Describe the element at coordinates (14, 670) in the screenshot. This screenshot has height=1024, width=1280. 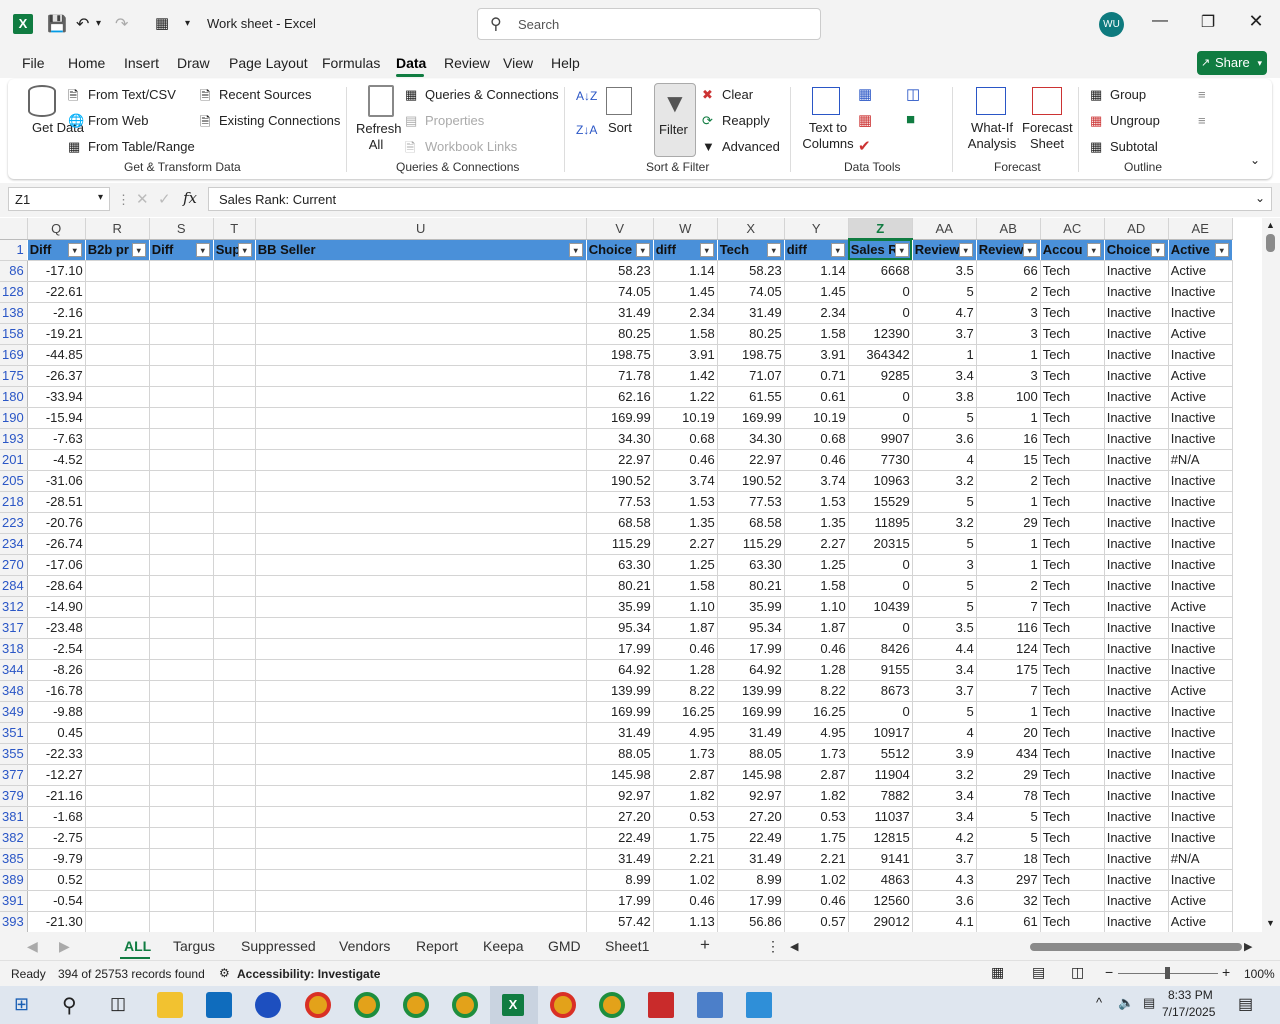
I see `row-header: 344` at that location.